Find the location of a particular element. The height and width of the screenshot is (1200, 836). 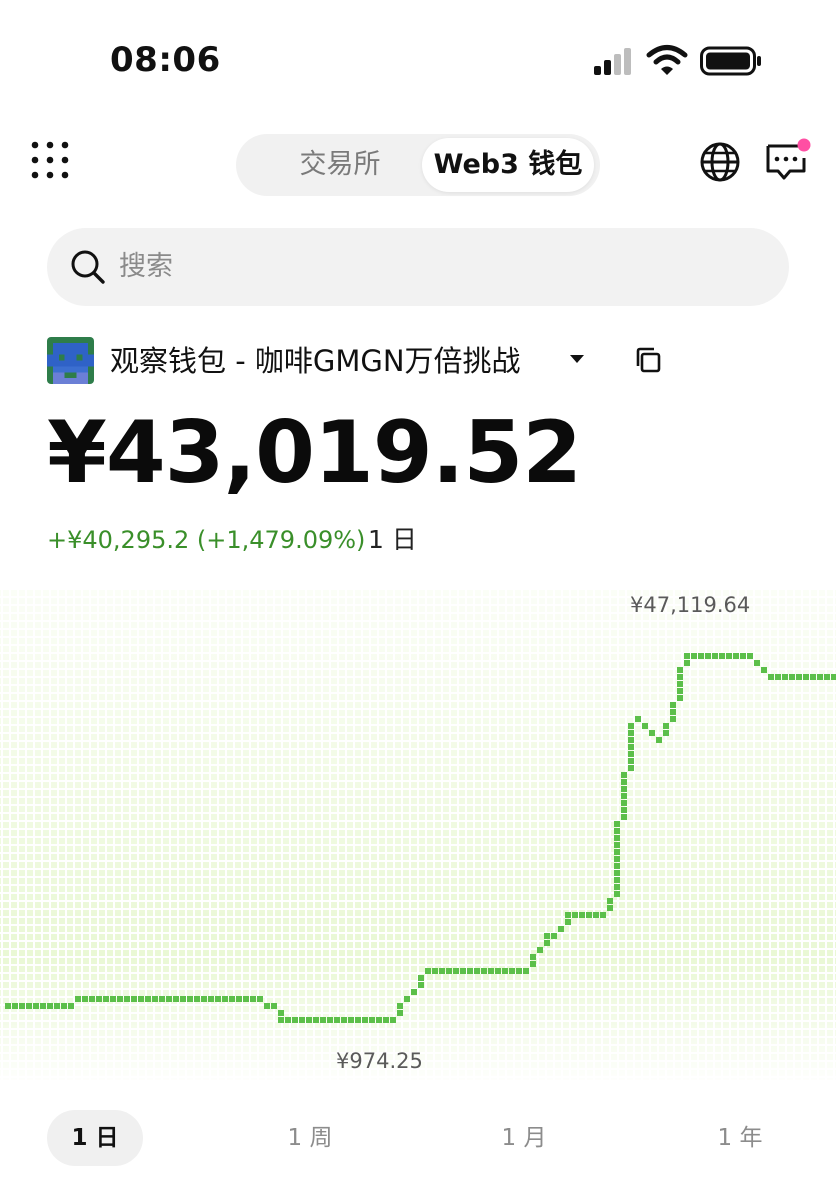

grid-dots-icon is located at coordinates (50, 160).